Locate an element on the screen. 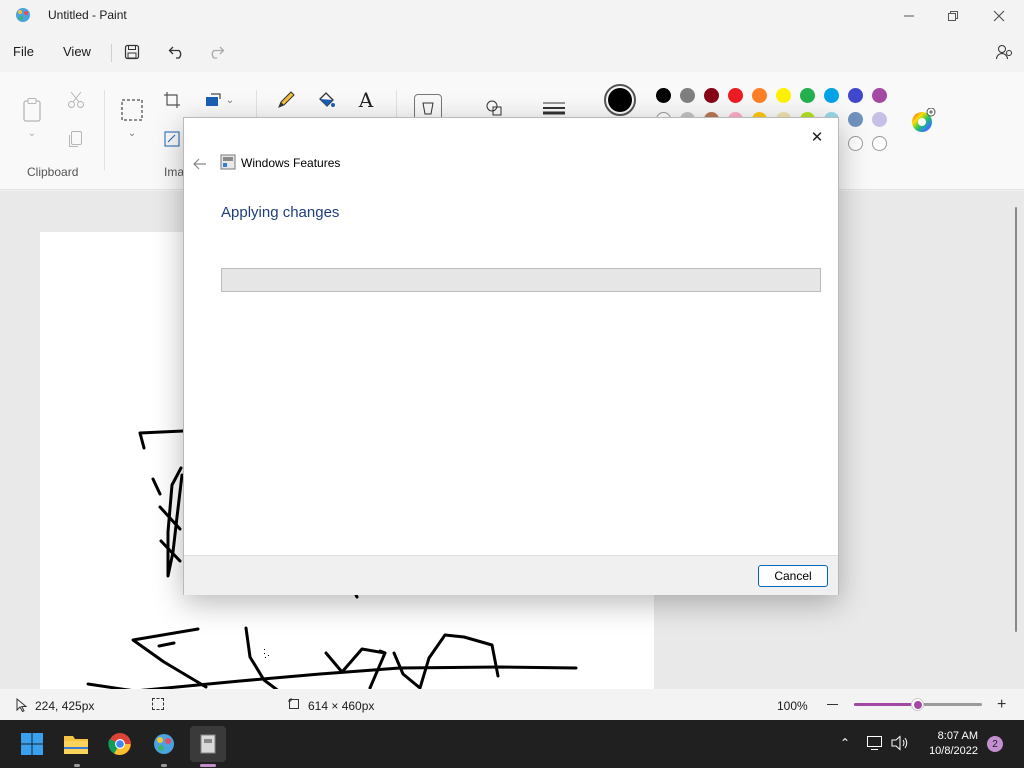  zoom-slider-thumb is located at coordinates (917, 704).